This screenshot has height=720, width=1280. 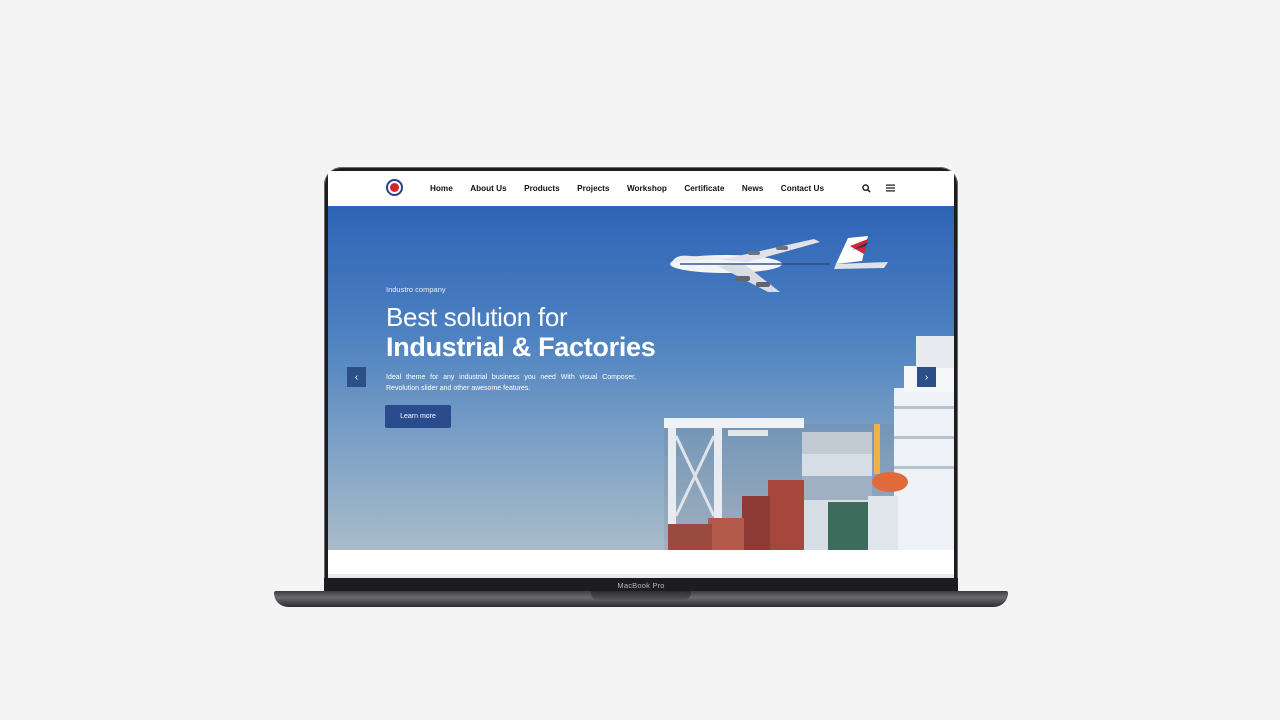 What do you see at coordinates (542, 188) in the screenshot?
I see `nav-item-products: Products` at bounding box center [542, 188].